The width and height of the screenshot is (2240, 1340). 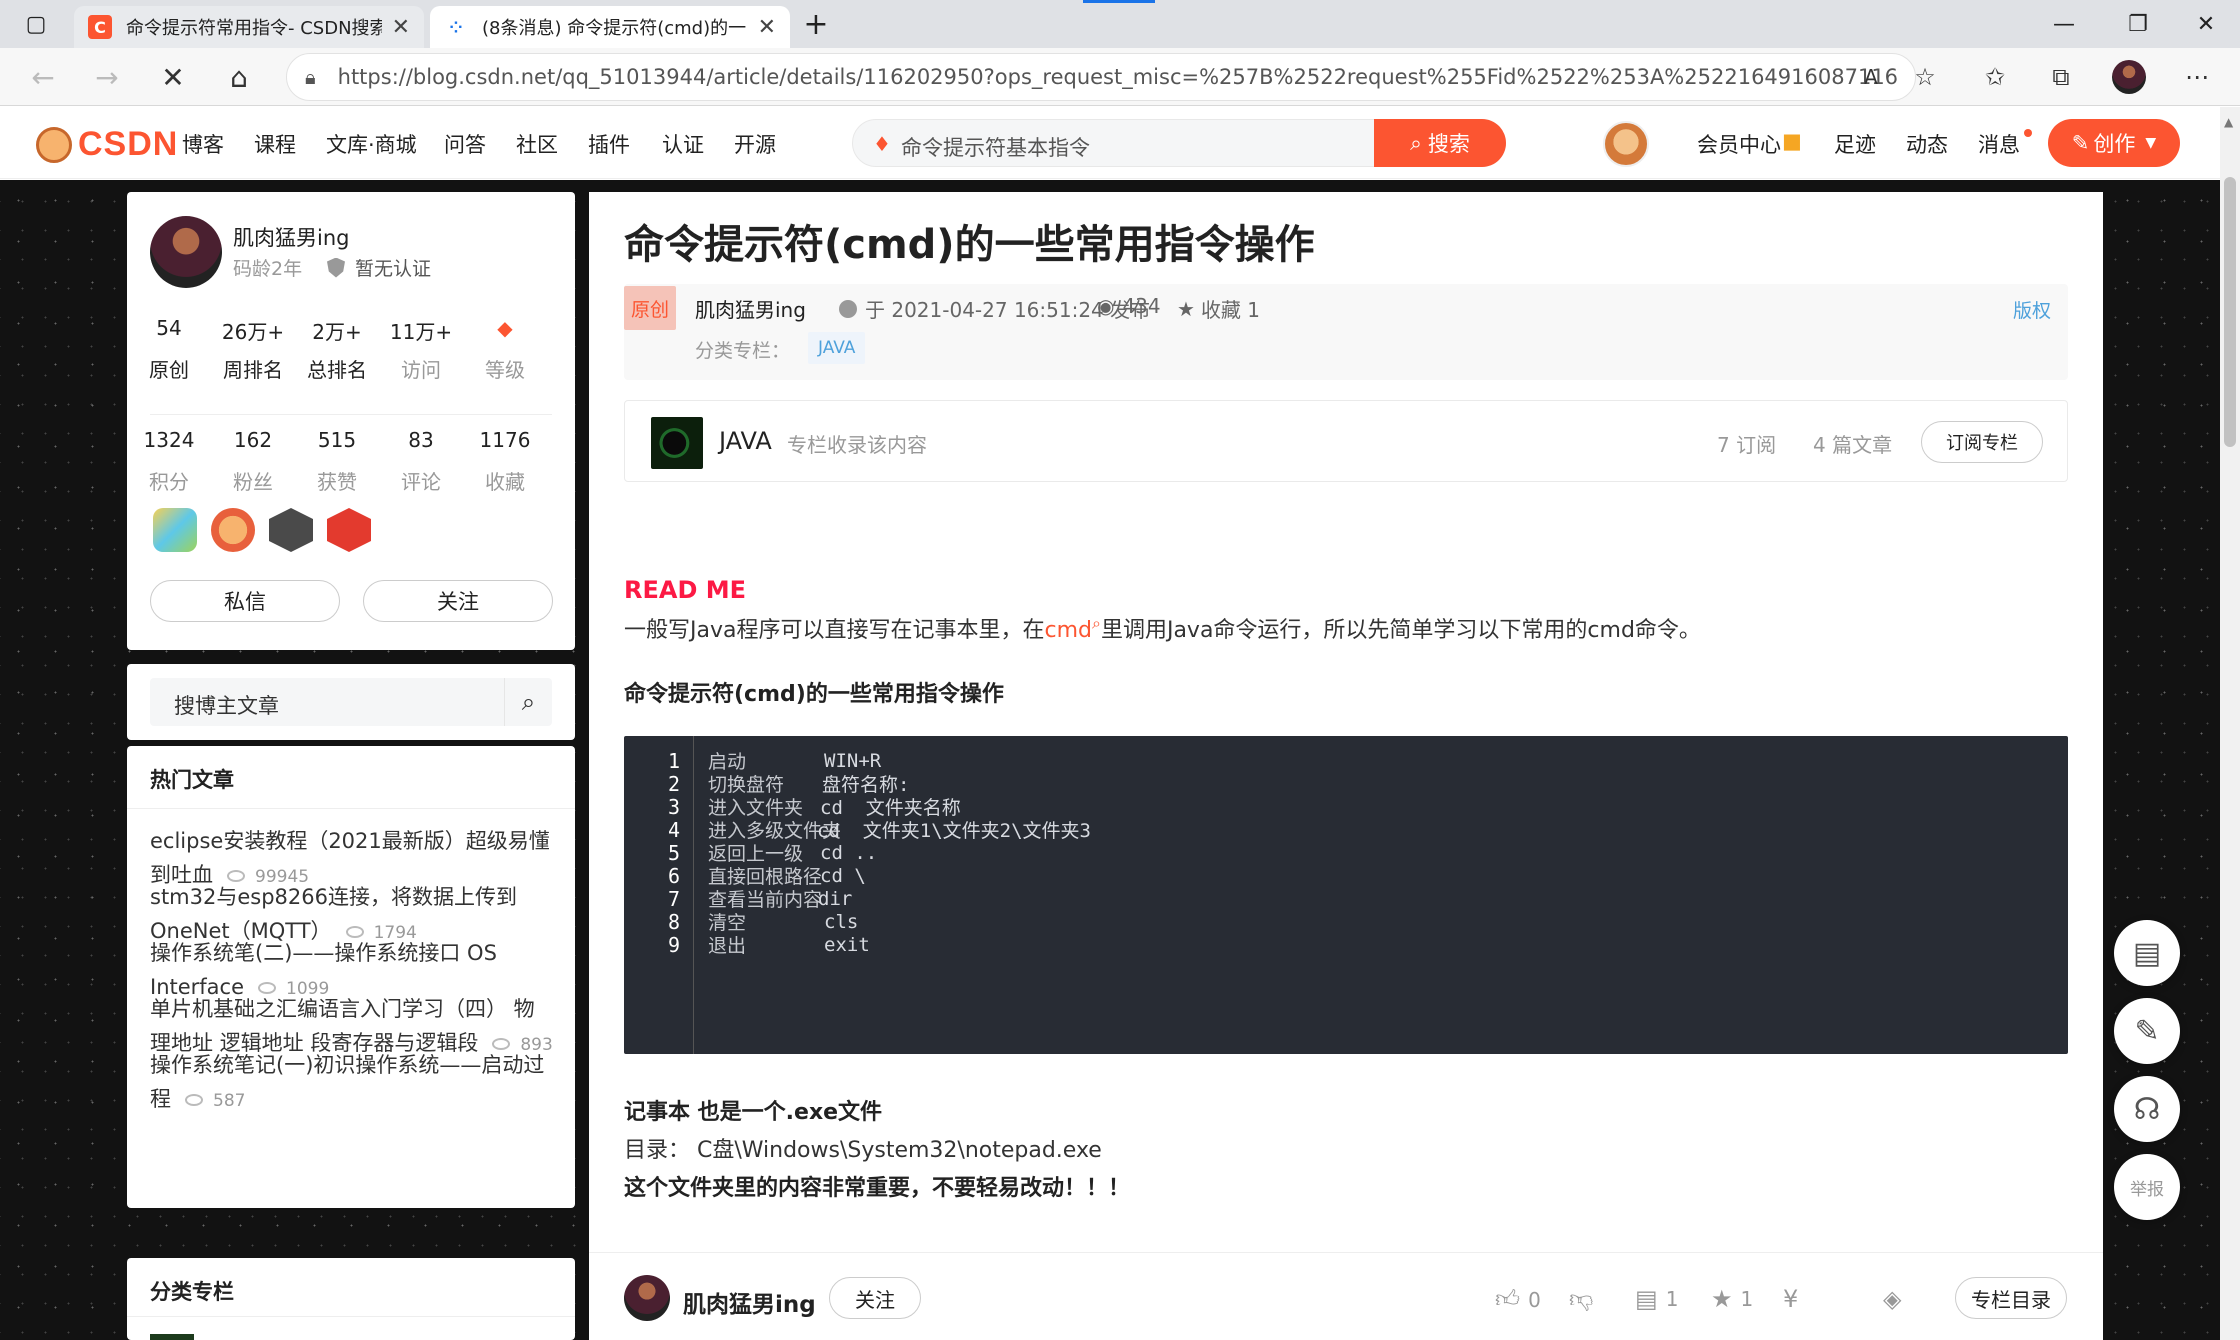 I want to click on site-search-input: 命令提示符基本指令, so click(x=995, y=147).